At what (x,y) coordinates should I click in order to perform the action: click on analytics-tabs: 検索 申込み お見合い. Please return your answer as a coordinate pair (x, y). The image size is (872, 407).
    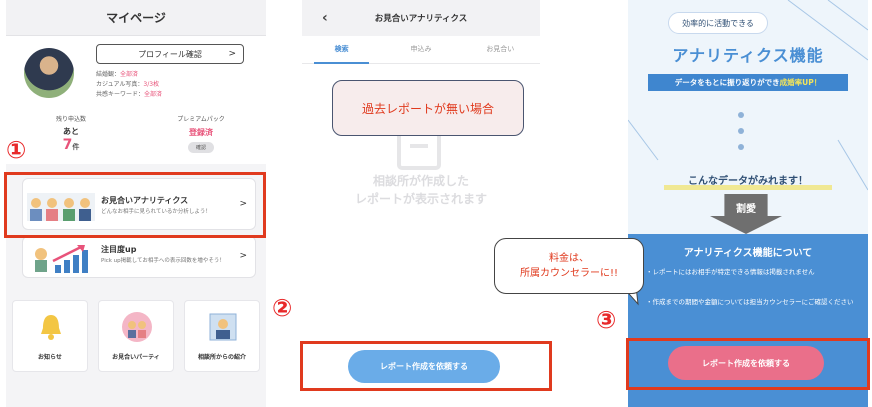
    Looking at the image, I should click on (421, 50).